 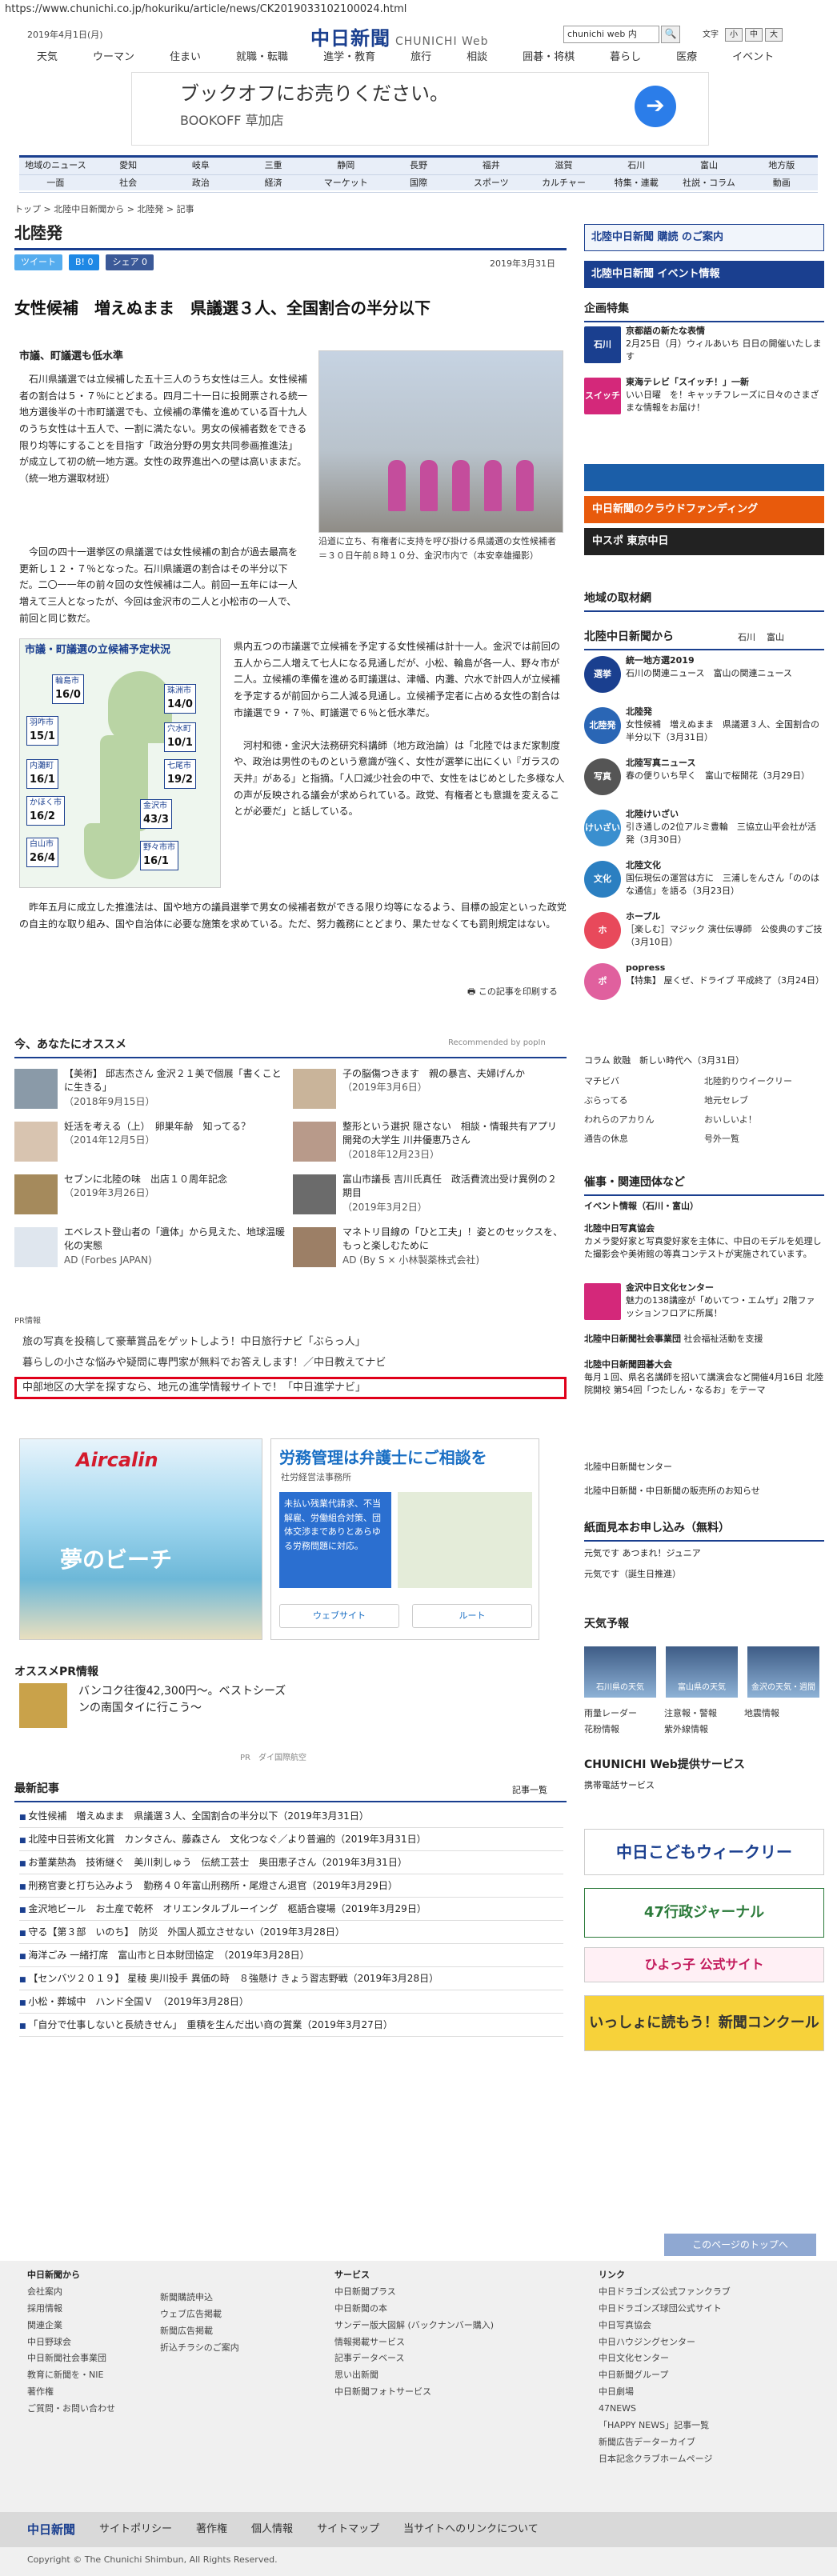 I want to click on footer-link: 新聞広告データーカイブ, so click(x=665, y=2442).